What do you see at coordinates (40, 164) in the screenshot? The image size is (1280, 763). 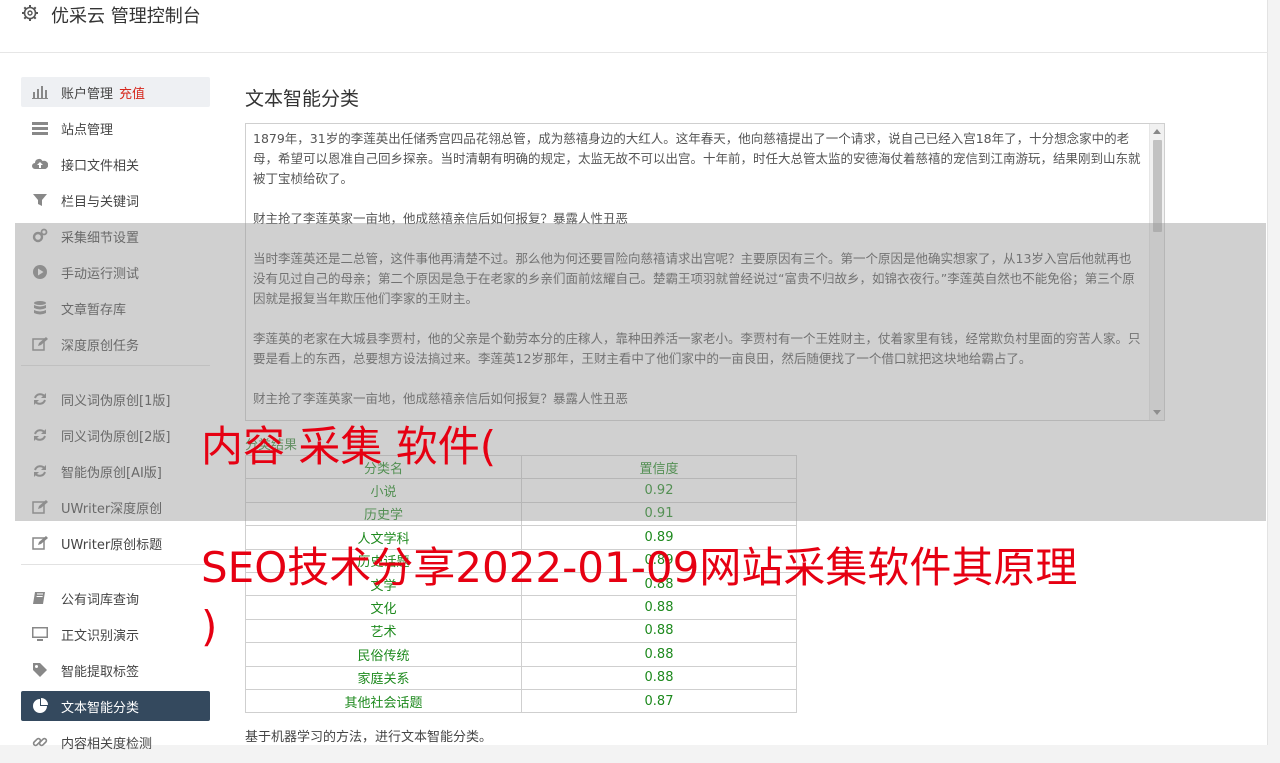 I see `cloud-upload-icon` at bounding box center [40, 164].